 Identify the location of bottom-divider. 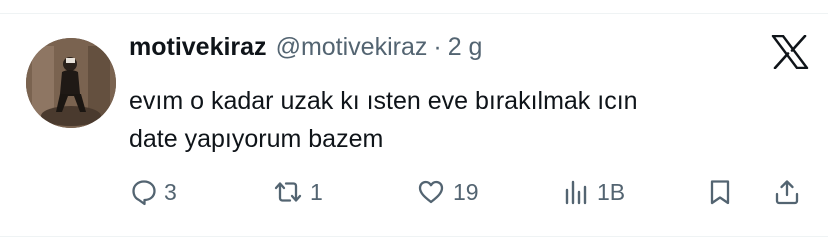
(414, 236).